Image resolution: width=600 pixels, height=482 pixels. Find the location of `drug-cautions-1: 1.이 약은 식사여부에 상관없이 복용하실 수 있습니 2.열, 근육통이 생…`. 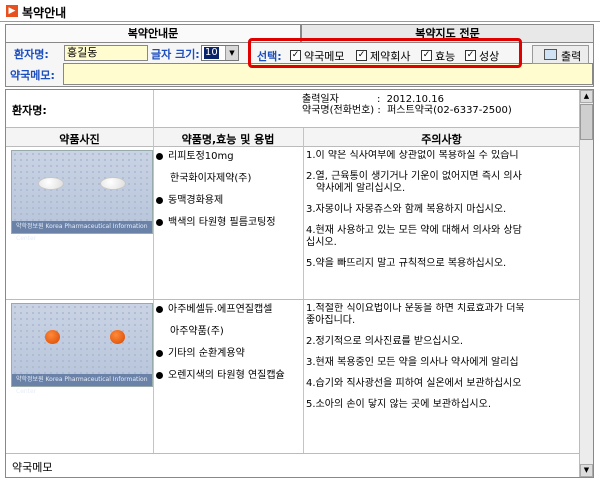

drug-cautions-1: 1.이 약은 식사여부에 상관없이 복용하실 수 있습니 2.열, 근육통이 생… is located at coordinates (442, 214).